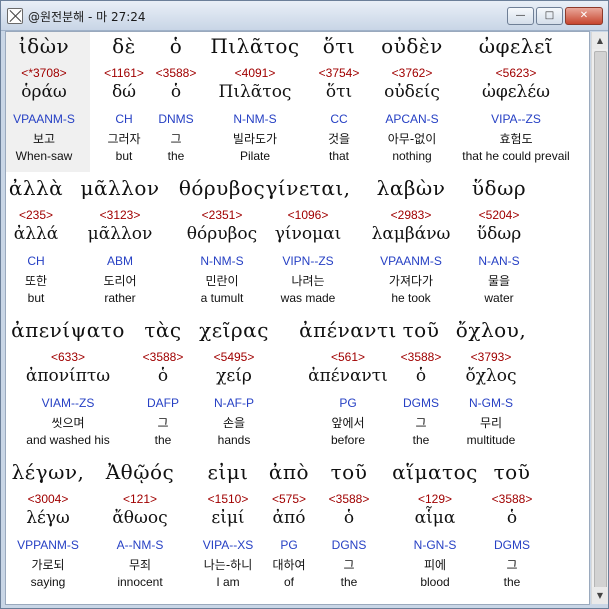 This screenshot has height=609, width=609. Describe the element at coordinates (435, 518) in the screenshot. I see `word-lemma: αἷμα` at that location.